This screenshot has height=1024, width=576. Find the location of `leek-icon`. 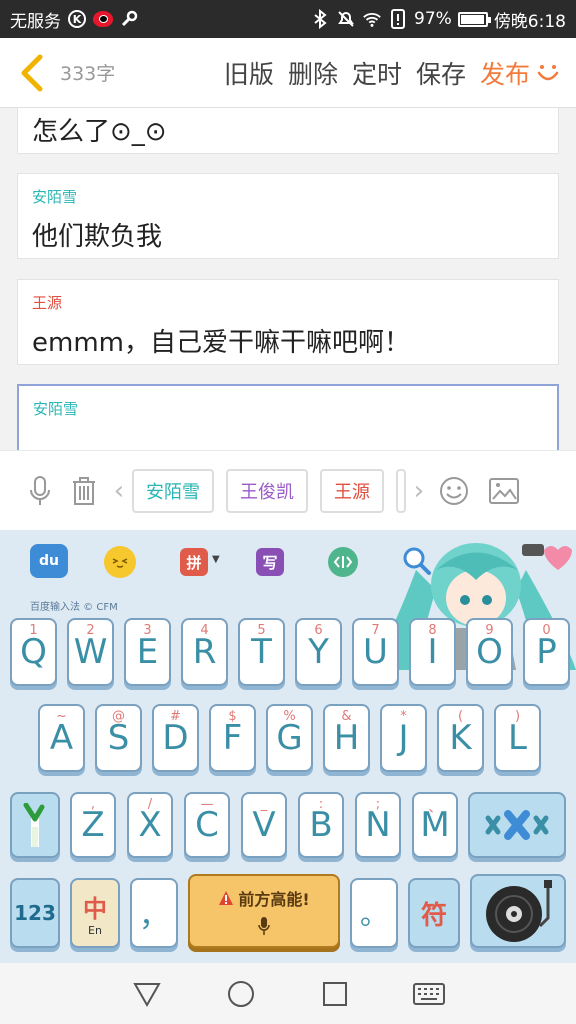

leek-icon is located at coordinates (34, 825).